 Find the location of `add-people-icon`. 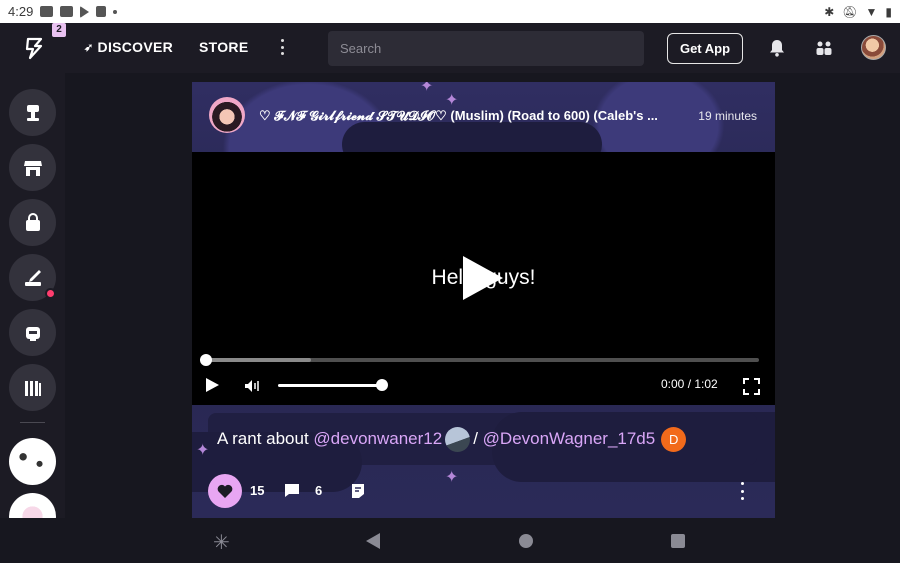

add-people-icon is located at coordinates (824, 48).